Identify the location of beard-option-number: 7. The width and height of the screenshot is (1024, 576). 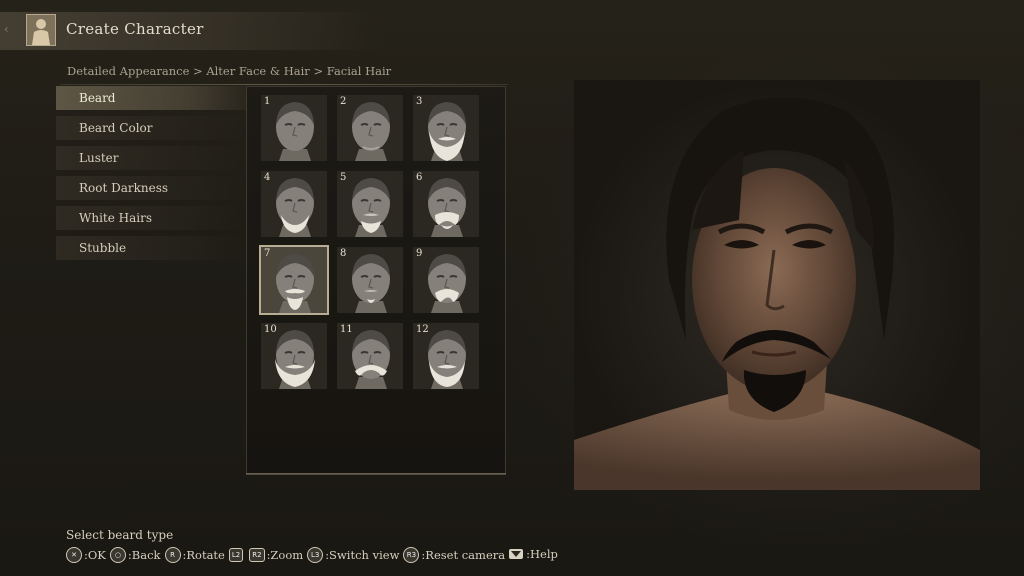
(267, 253).